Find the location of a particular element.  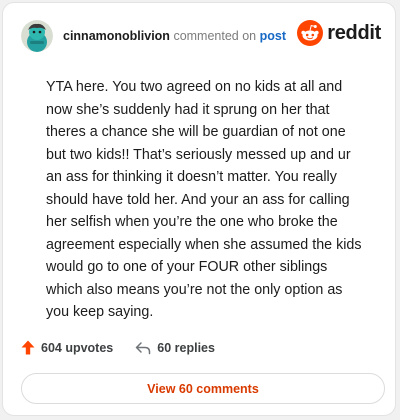

reddit-wordmark: reddit is located at coordinates (354, 32).